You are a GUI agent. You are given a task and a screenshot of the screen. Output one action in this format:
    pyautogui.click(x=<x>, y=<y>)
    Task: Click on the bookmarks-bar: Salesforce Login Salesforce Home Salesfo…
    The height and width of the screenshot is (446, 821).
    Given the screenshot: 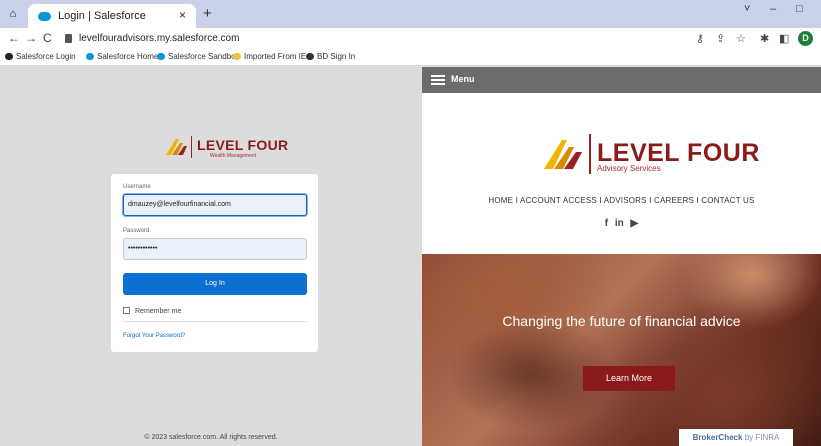 What is the action you would take?
    pyautogui.click(x=410, y=58)
    